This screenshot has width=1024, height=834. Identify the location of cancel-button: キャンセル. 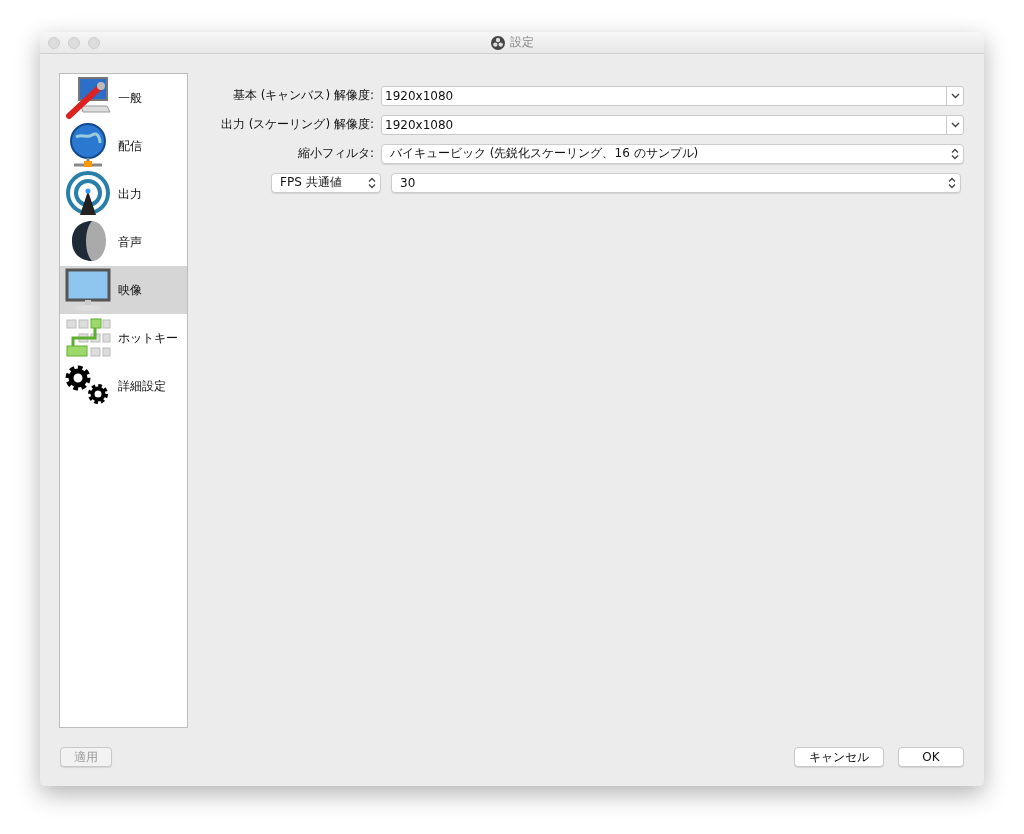
(839, 757).